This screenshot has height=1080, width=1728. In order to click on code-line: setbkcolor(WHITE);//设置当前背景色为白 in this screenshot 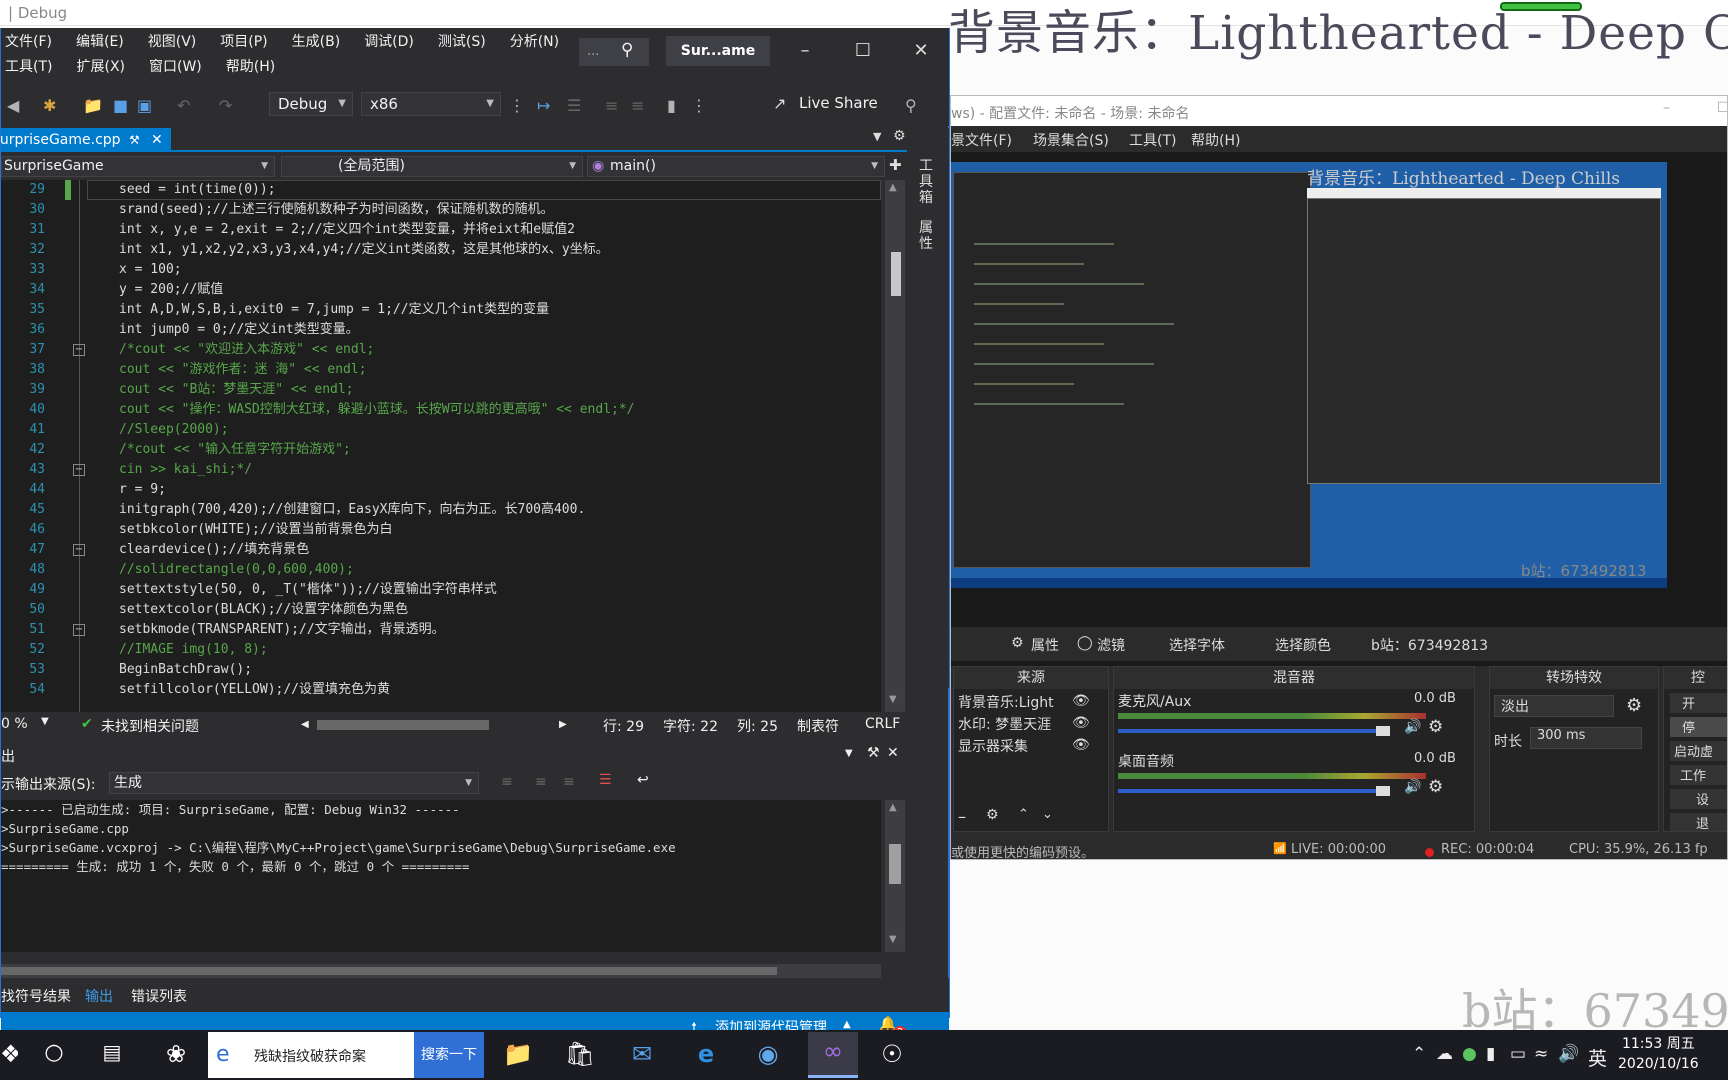, I will do `click(499, 530)`.